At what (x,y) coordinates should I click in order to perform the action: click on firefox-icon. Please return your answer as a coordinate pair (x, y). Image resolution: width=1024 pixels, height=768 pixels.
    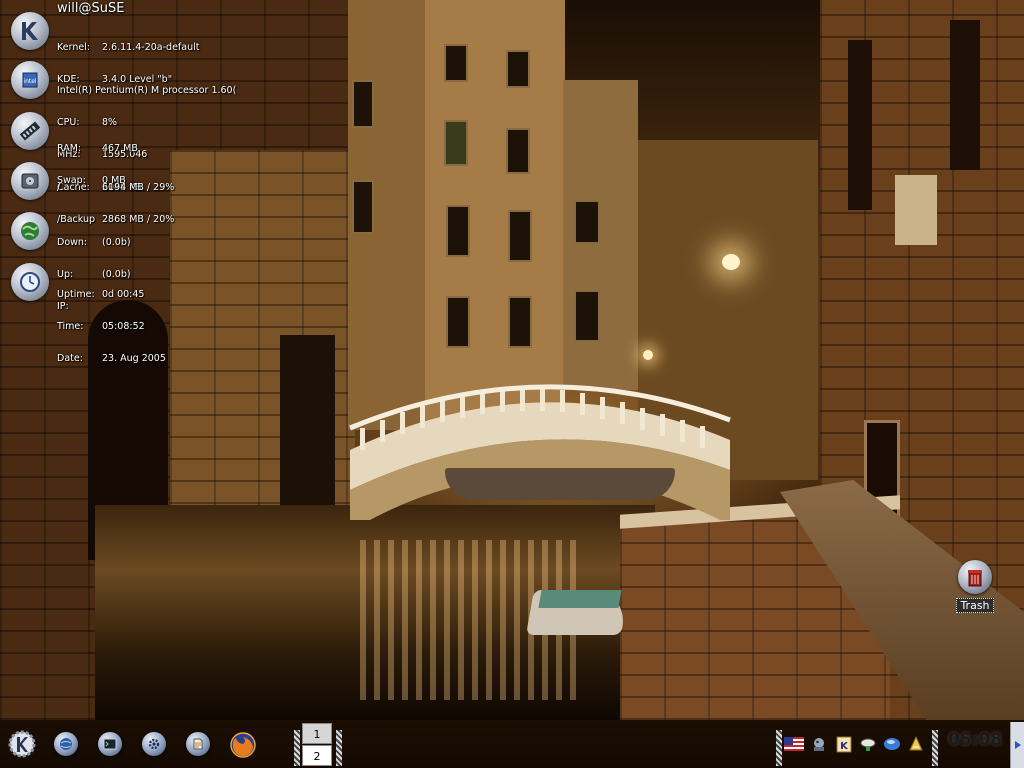
    Looking at the image, I should click on (243, 745).